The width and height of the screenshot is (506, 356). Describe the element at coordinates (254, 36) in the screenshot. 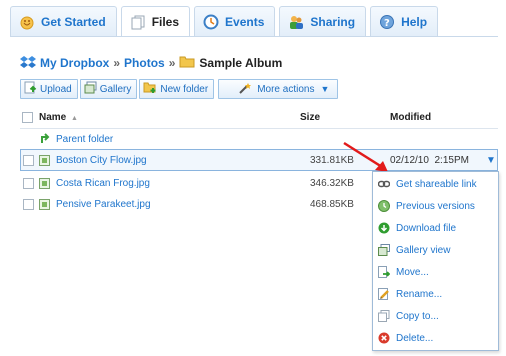

I see `tab-divider` at that location.